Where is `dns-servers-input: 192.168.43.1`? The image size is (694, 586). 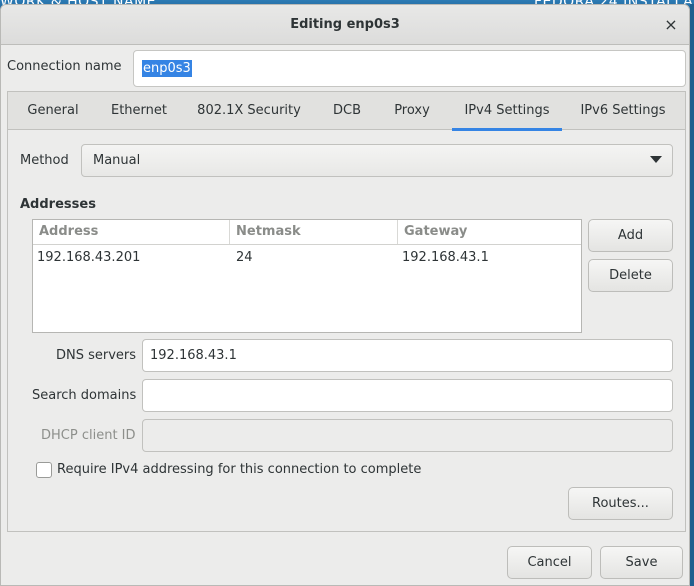
dns-servers-input: 192.168.43.1 is located at coordinates (407, 355).